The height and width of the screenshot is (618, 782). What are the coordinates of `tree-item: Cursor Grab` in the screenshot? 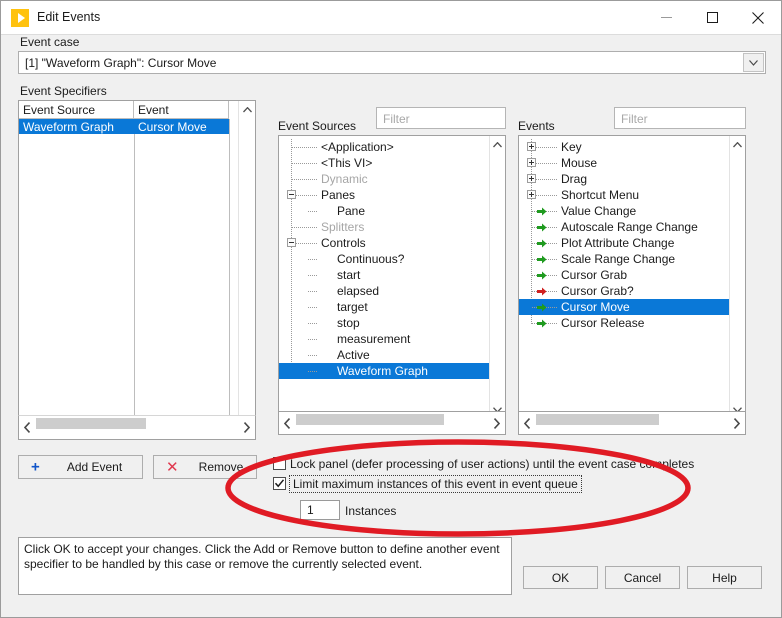 It's located at (624, 275).